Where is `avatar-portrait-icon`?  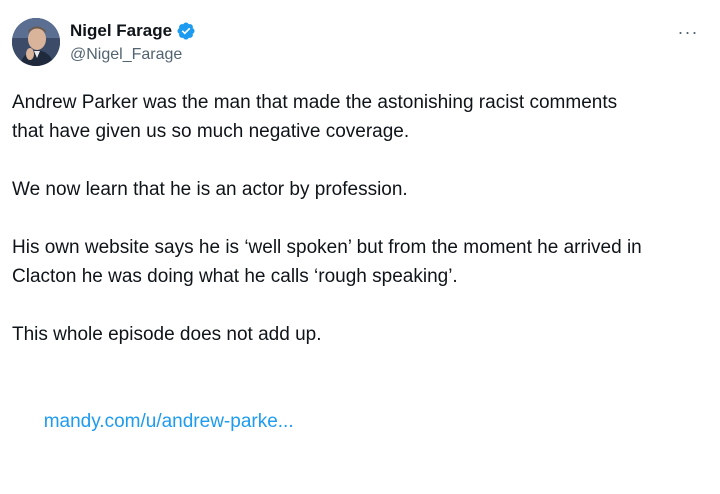
avatar-portrait-icon is located at coordinates (36, 42).